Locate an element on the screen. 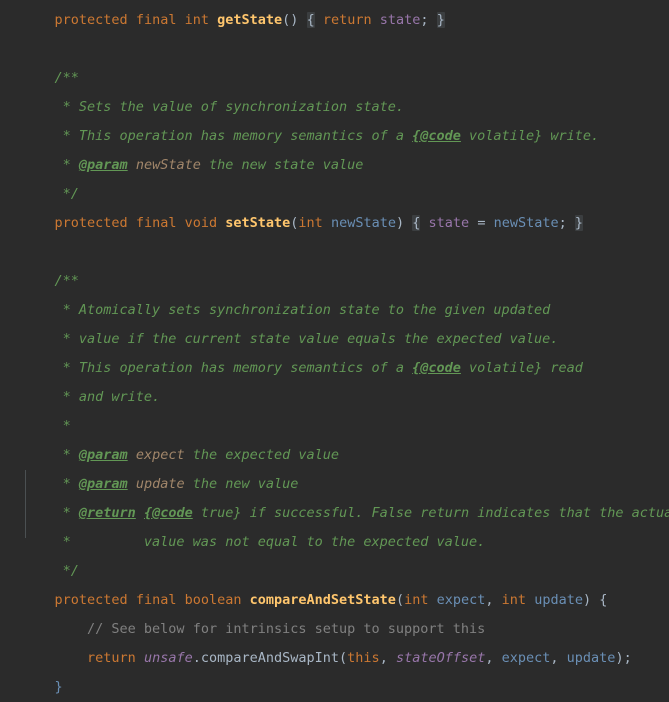 The image size is (669, 702). code-line: } is located at coordinates (345, 687).